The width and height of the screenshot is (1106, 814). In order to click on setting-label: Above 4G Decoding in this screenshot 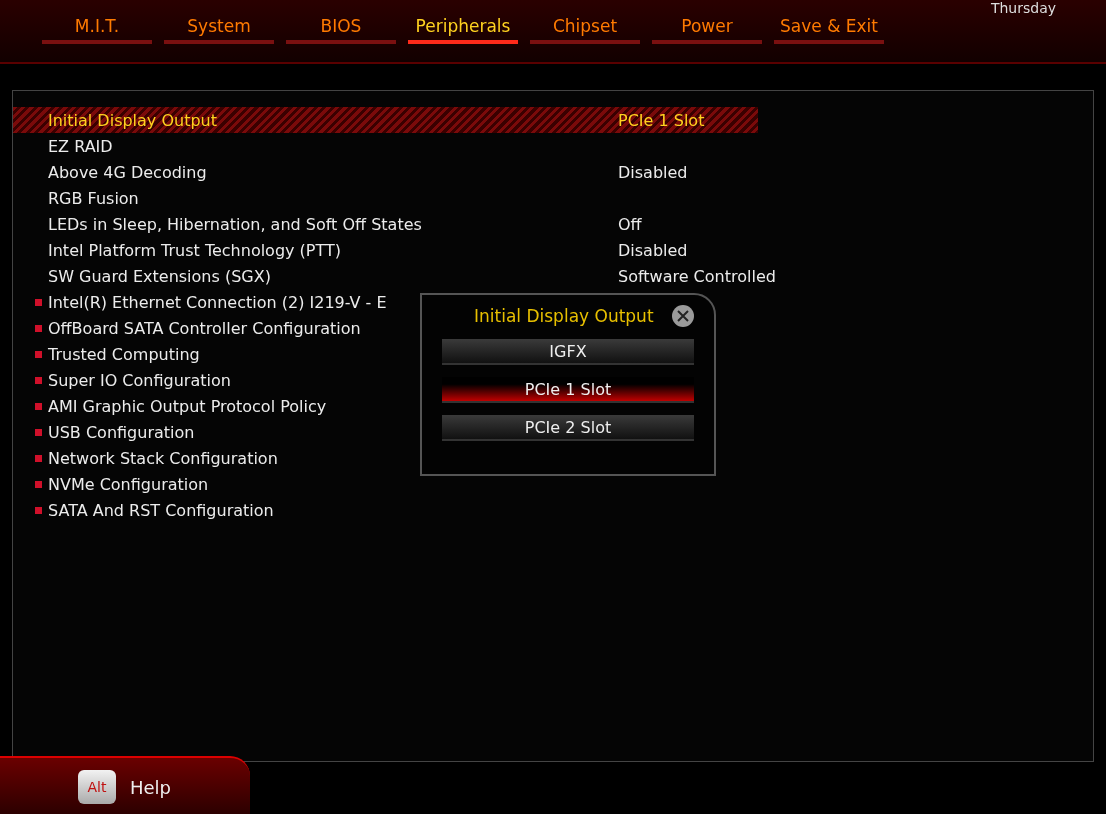, I will do `click(127, 172)`.